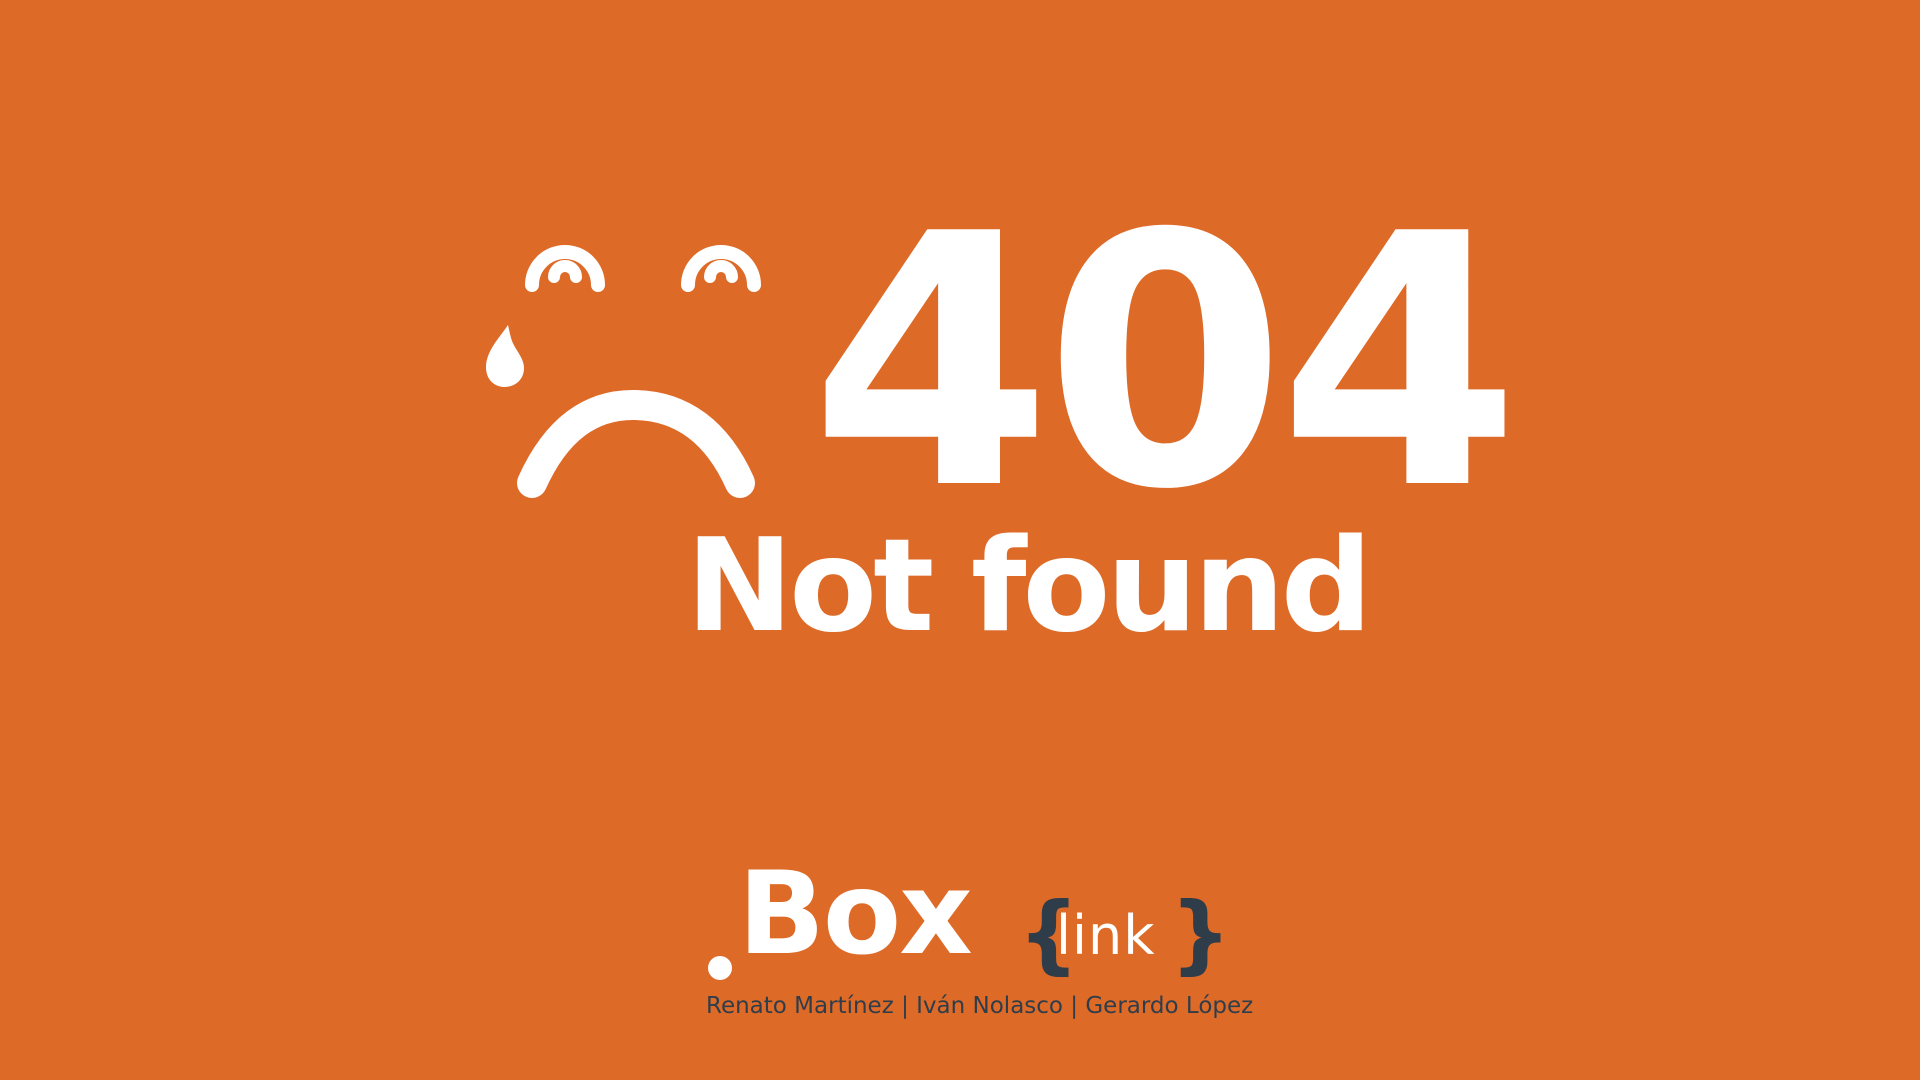  What do you see at coordinates (855, 913) in the screenshot?
I see `logo-name: Box` at bounding box center [855, 913].